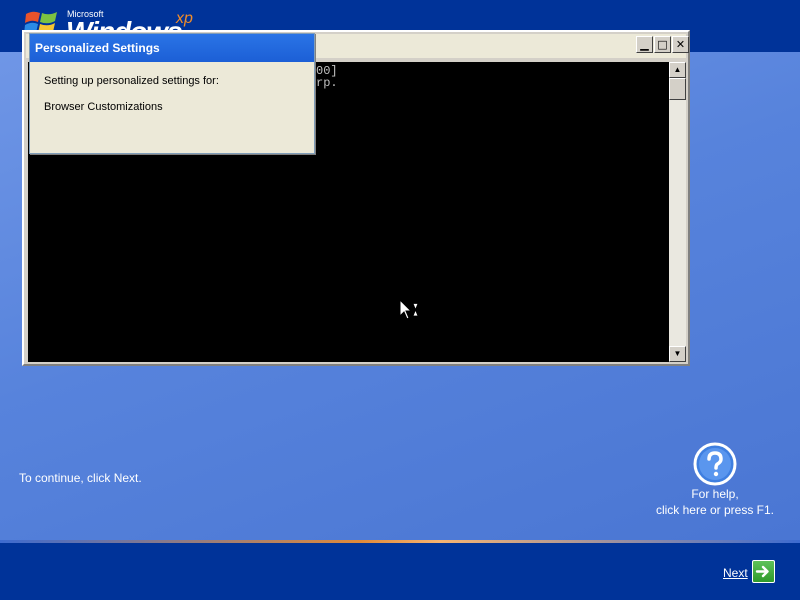  What do you see at coordinates (103, 107) in the screenshot?
I see `status-item: Browser Customizations` at bounding box center [103, 107].